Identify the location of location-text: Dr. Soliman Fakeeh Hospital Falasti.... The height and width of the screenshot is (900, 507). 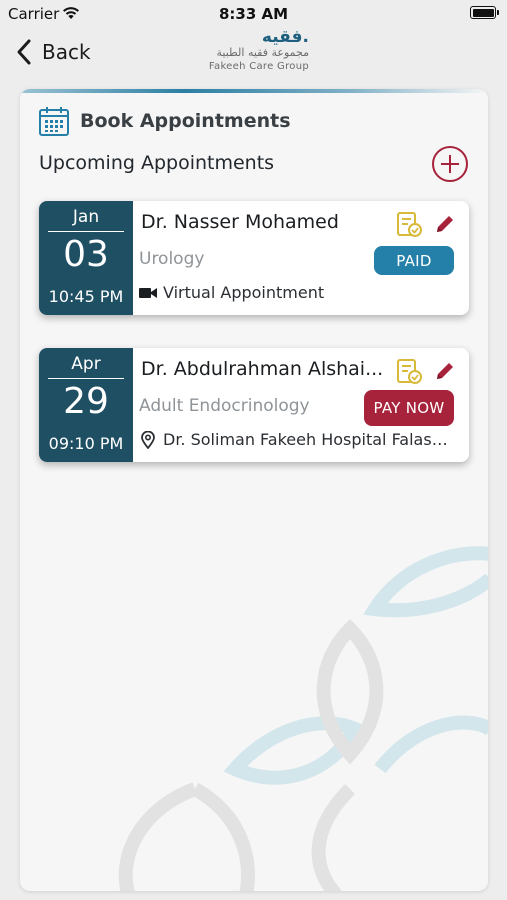
(308, 439).